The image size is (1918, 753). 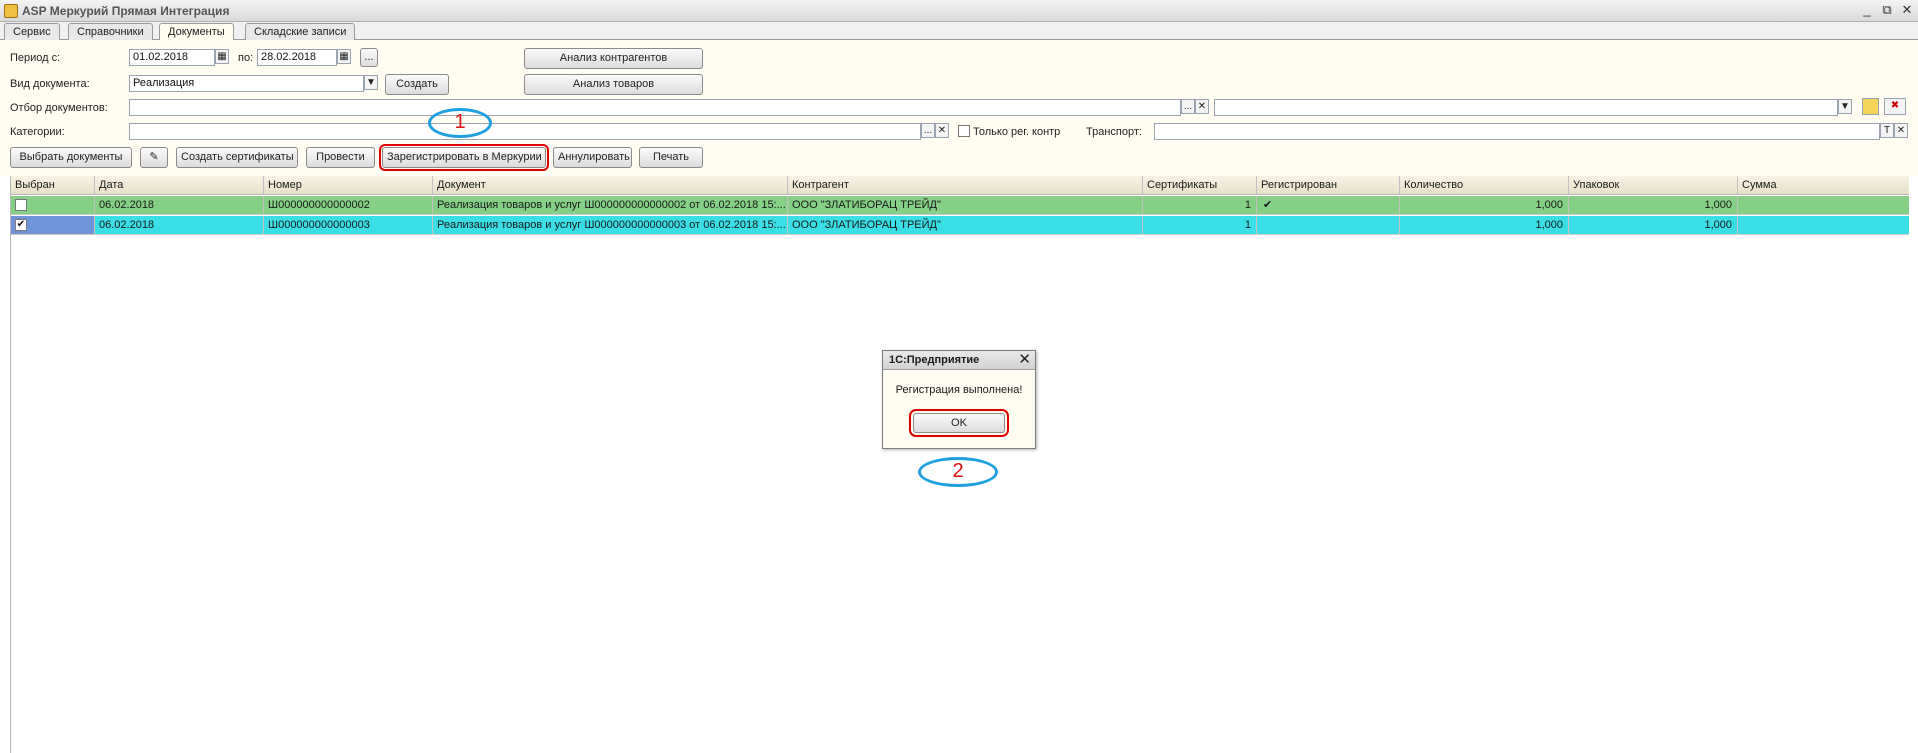 What do you see at coordinates (959, 11) in the screenshot?
I see `window-titlebar: ASP Меркурий Прямая Интеграция _ ⧉ ✕` at bounding box center [959, 11].